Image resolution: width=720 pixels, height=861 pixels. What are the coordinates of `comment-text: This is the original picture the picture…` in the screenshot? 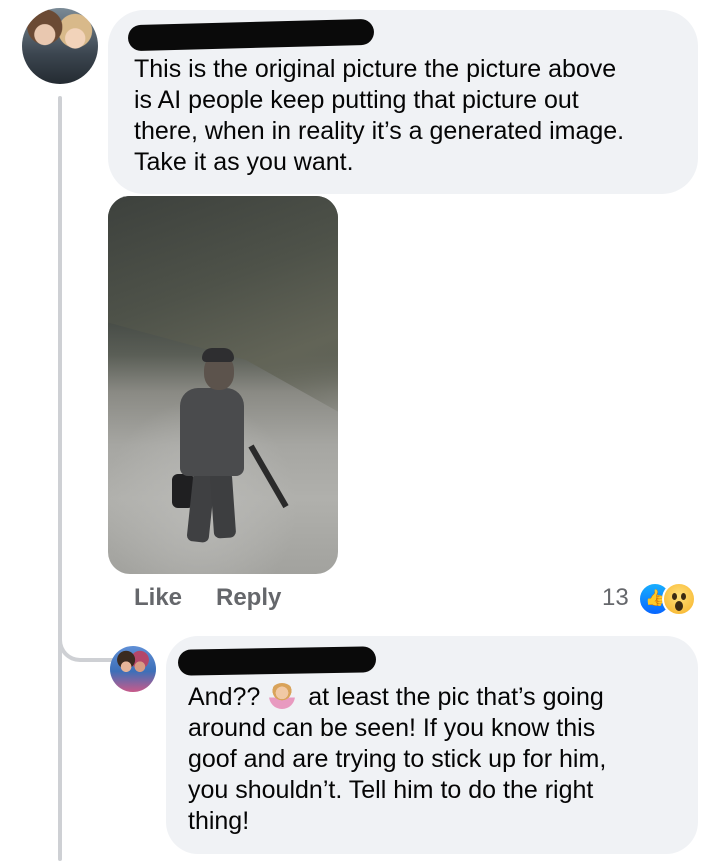 It's located at (379, 115).